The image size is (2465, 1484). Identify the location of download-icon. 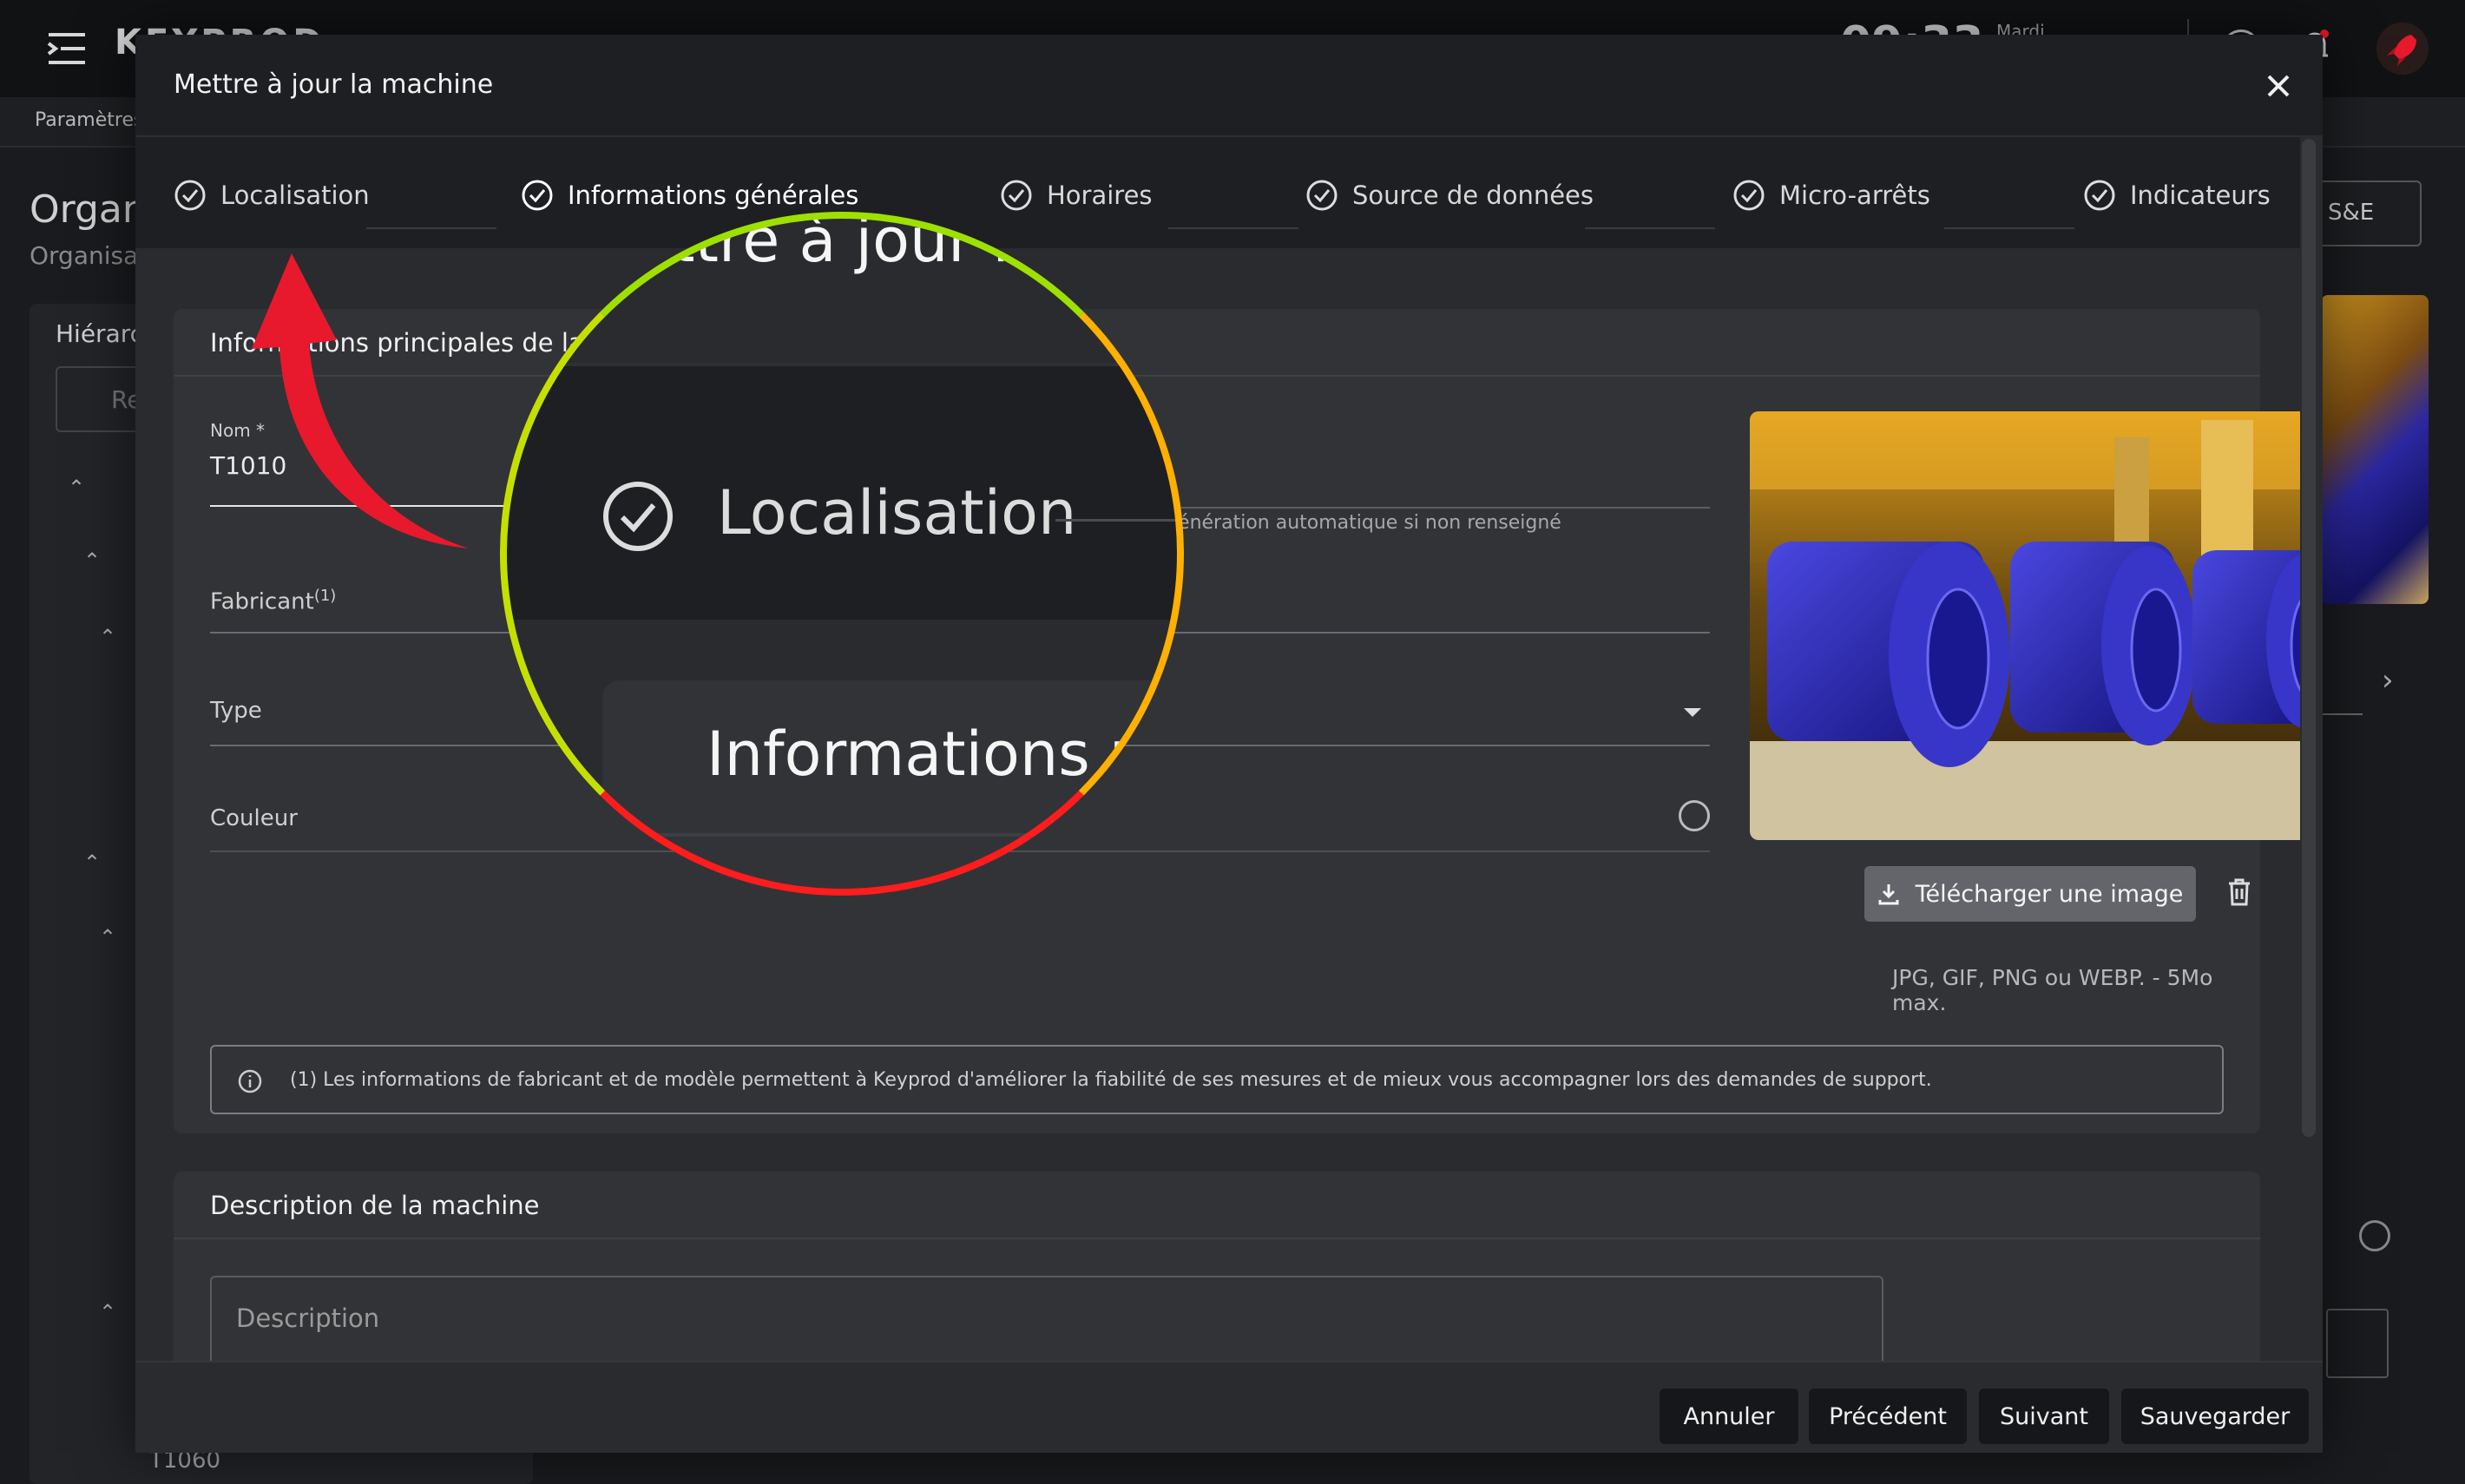
(1888, 894).